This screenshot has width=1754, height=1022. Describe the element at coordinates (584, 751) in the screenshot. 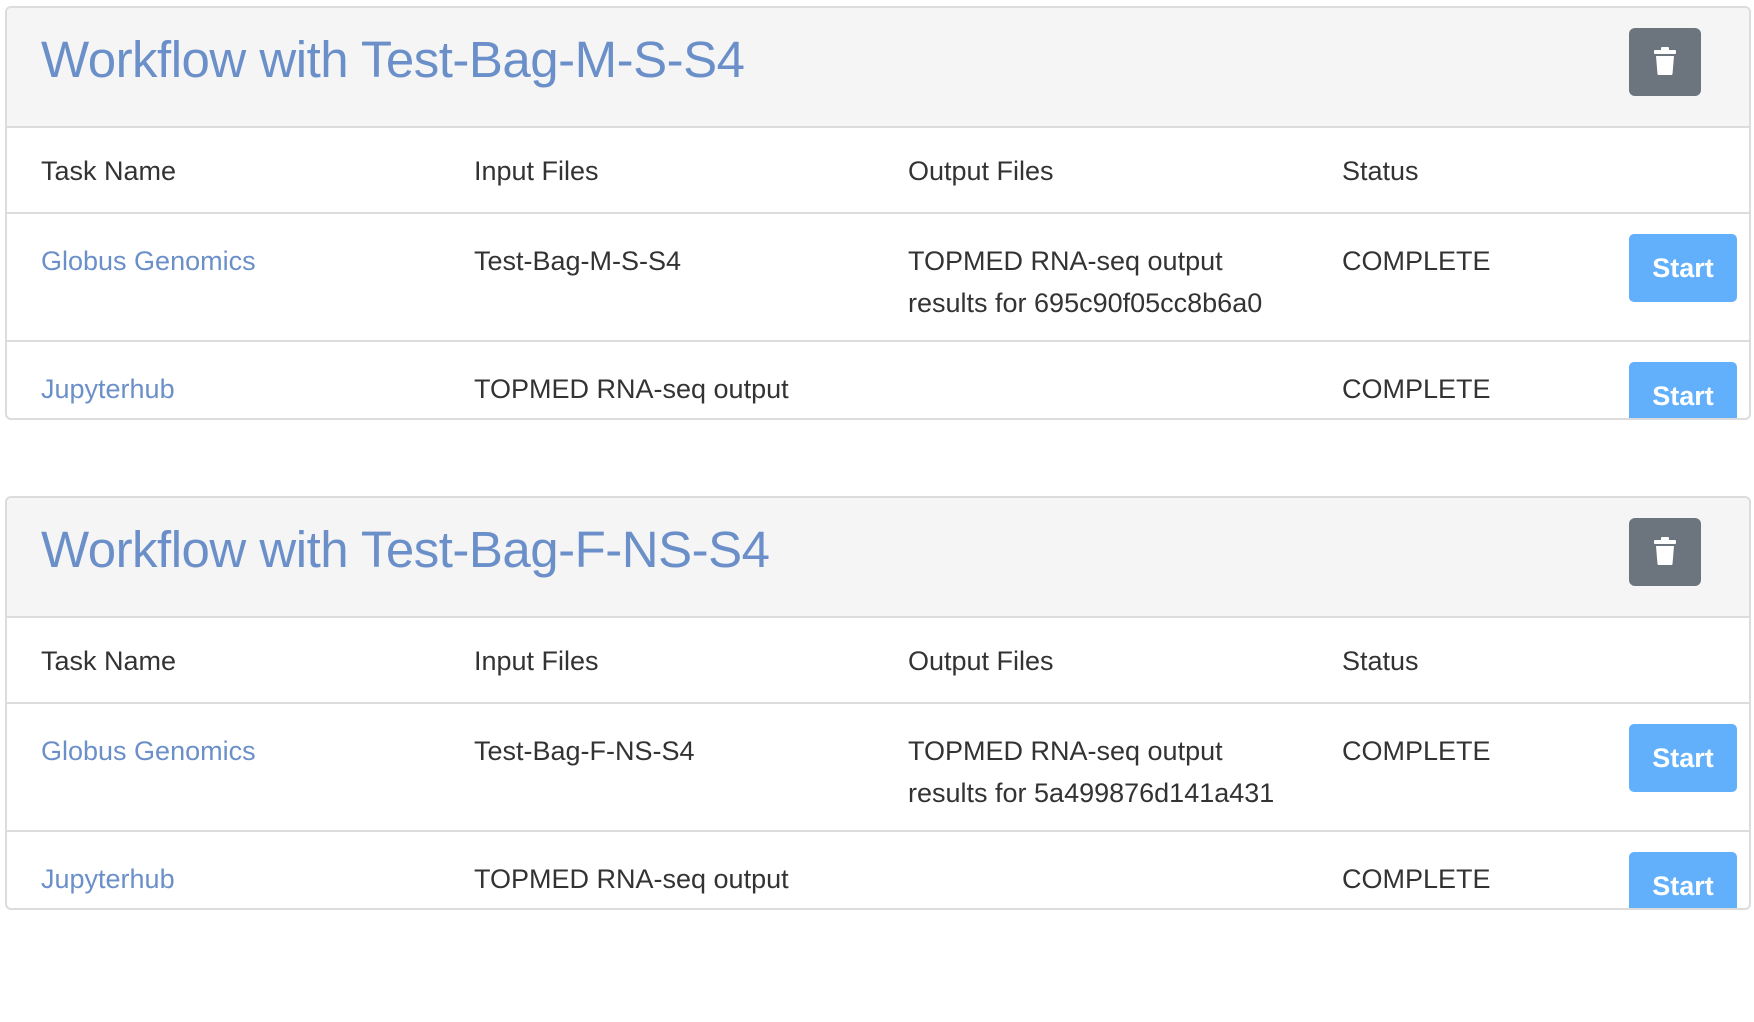

I see `input-file-line: Test-Bag-F-NS-S4` at that location.